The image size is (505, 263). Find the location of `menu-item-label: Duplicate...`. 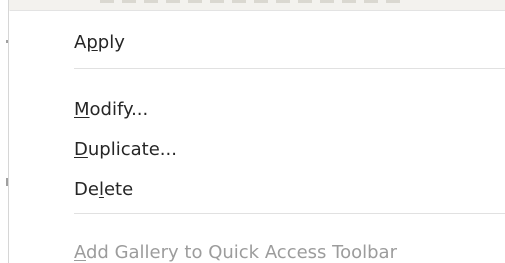

menu-item-label: Duplicate... is located at coordinates (125, 149).